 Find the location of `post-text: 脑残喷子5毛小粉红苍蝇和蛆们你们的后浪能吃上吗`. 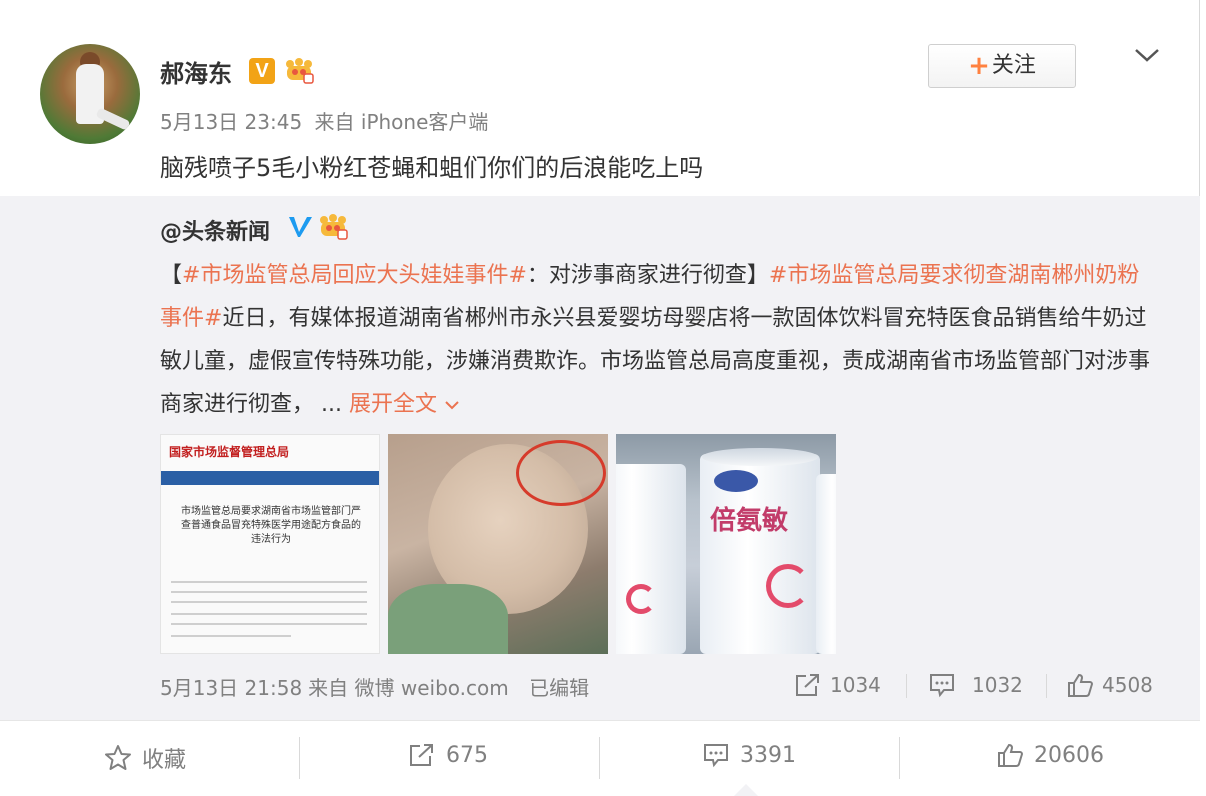

post-text: 脑残喷子5毛小粉红苍蝇和蛆们你们的后浪能吃上吗 is located at coordinates (432, 168).